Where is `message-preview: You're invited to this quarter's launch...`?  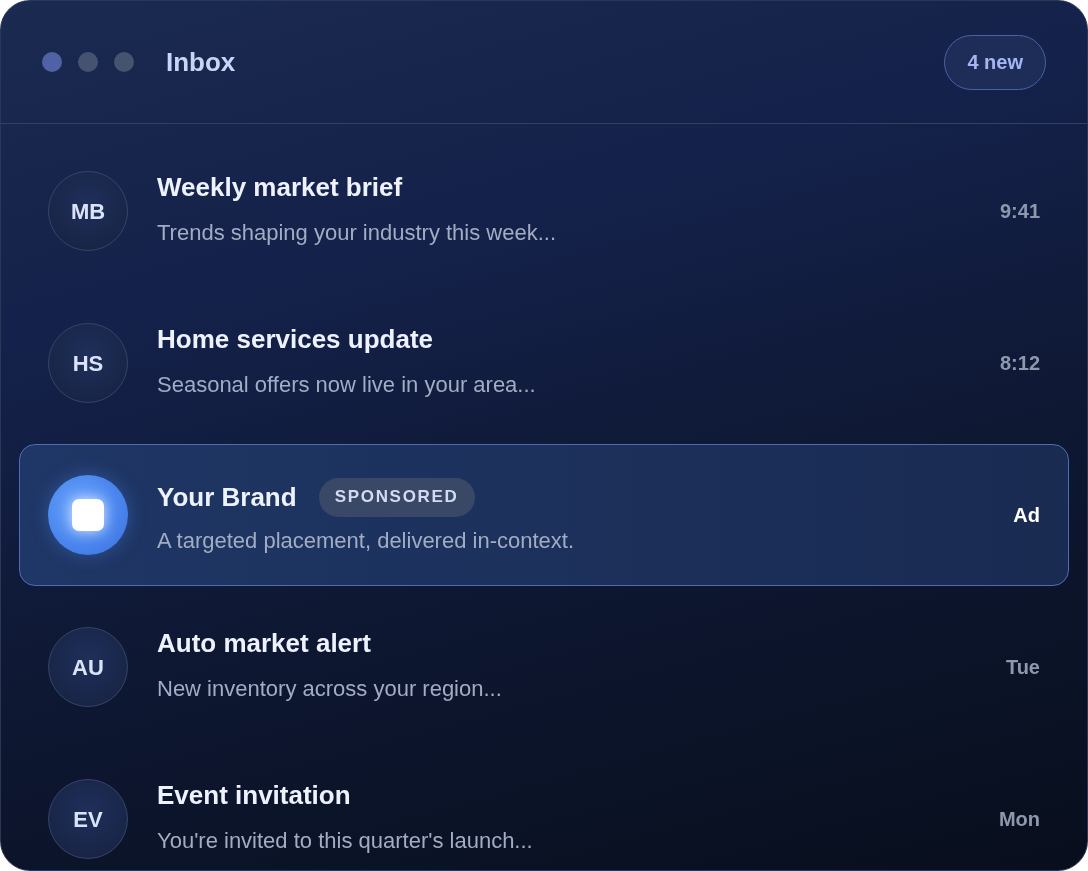
message-preview: You're invited to this quarter's launch... is located at coordinates (345, 841).